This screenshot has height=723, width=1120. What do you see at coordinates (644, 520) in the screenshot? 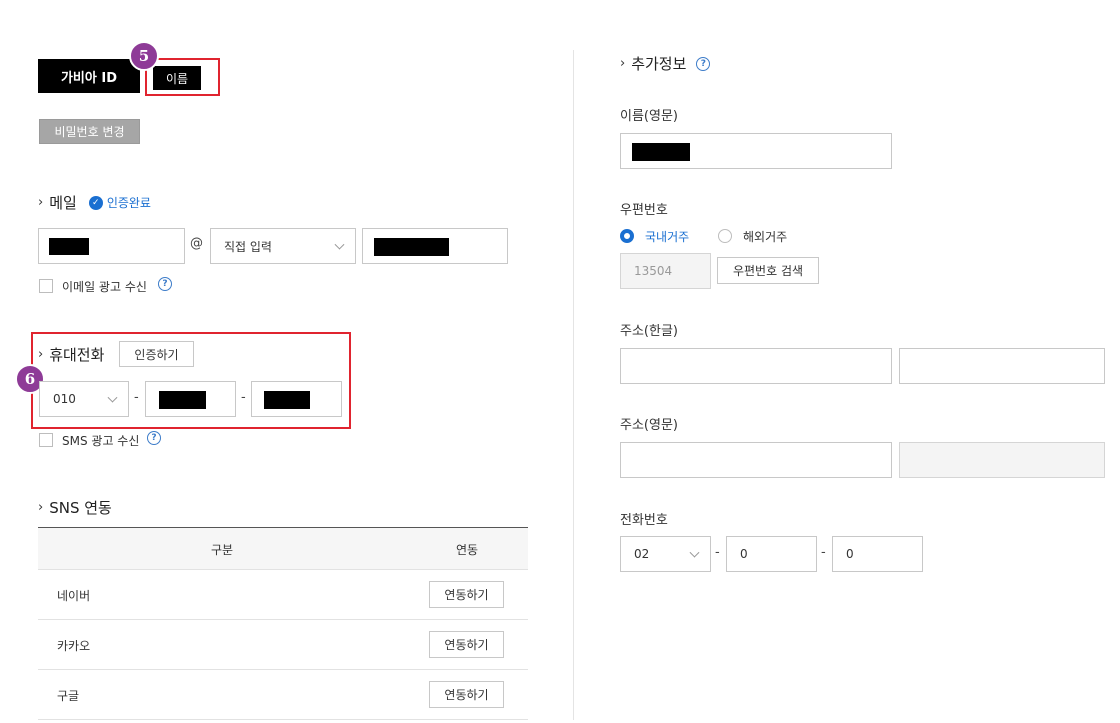
I see `phone-label: 전화번호` at bounding box center [644, 520].